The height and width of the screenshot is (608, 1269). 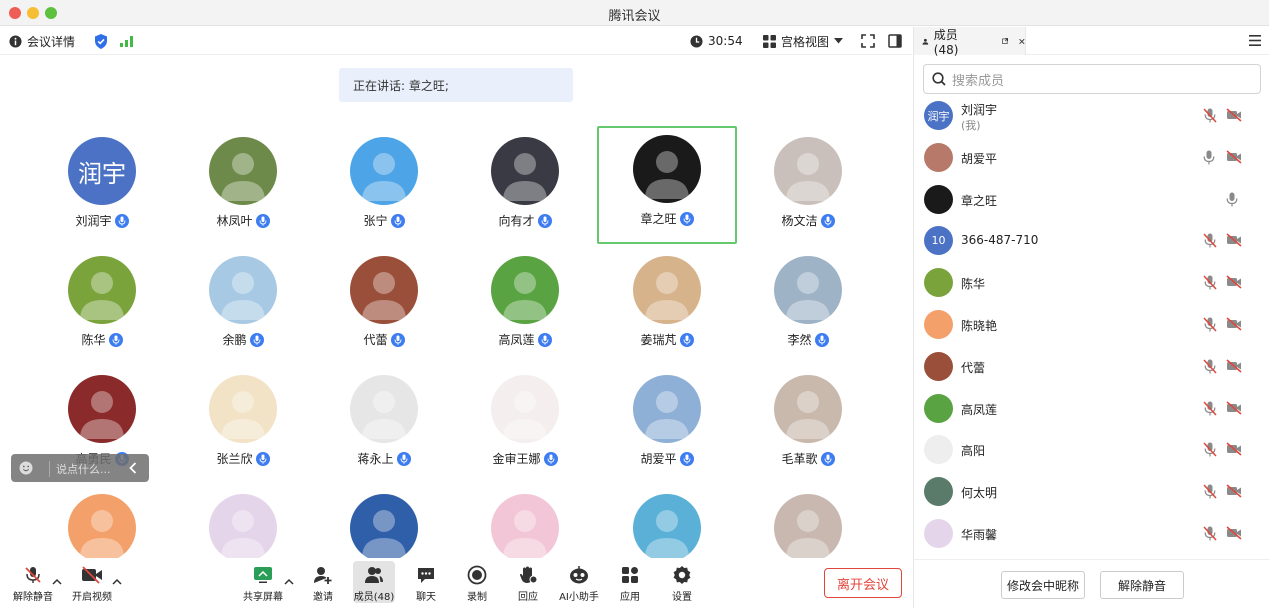 I want to click on member-row: 陈华, so click(x=1091, y=282).